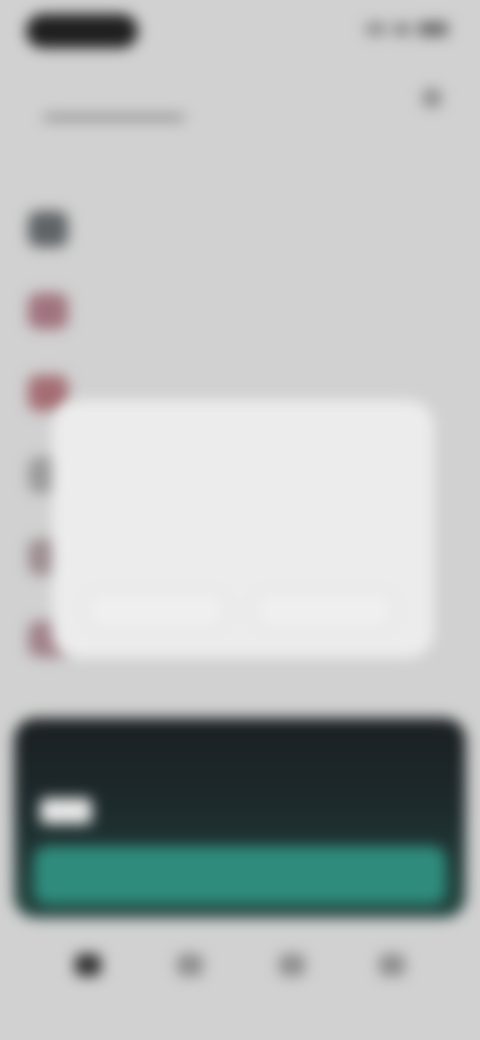 The height and width of the screenshot is (1040, 480). Describe the element at coordinates (88, 982) in the screenshot. I see `nav-item-home` at that location.